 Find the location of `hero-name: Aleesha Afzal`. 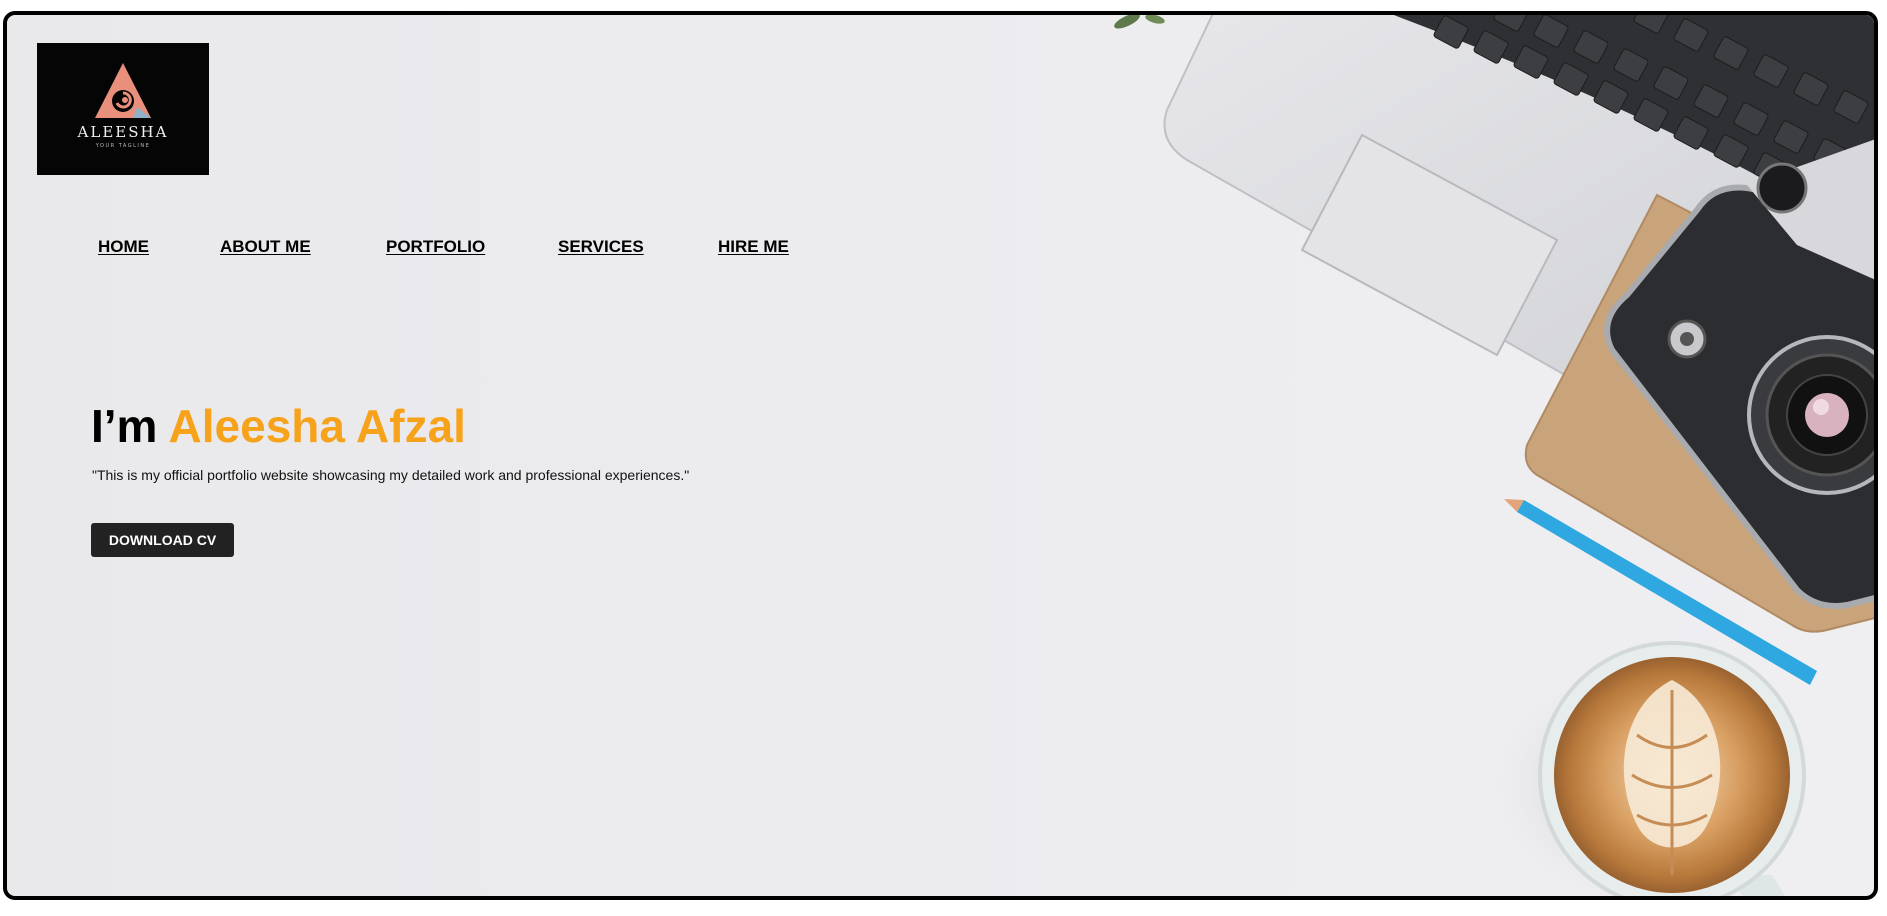

hero-name: Aleesha Afzal is located at coordinates (317, 426).